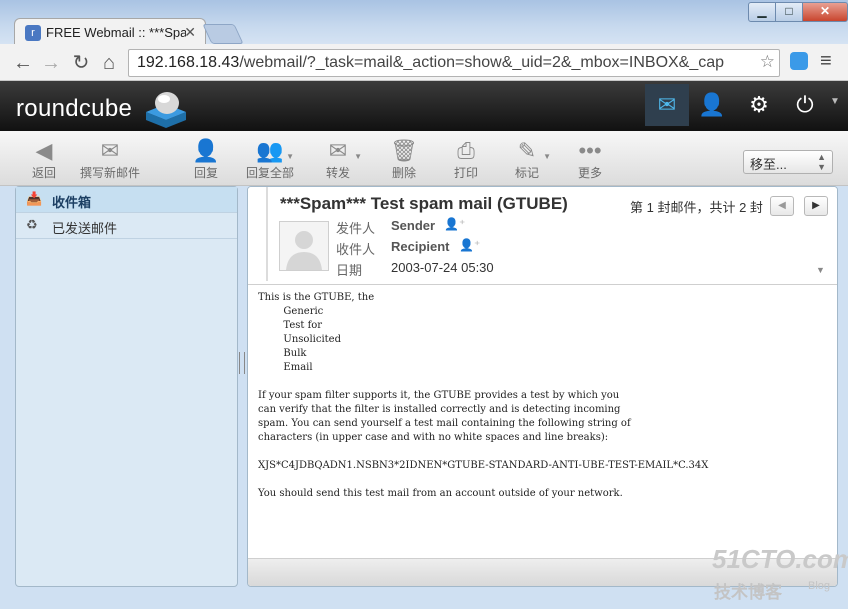 Image resolution: width=848 pixels, height=609 pixels. What do you see at coordinates (767, 62) in the screenshot?
I see `bookmark-star-icon: ☆` at bounding box center [767, 62].